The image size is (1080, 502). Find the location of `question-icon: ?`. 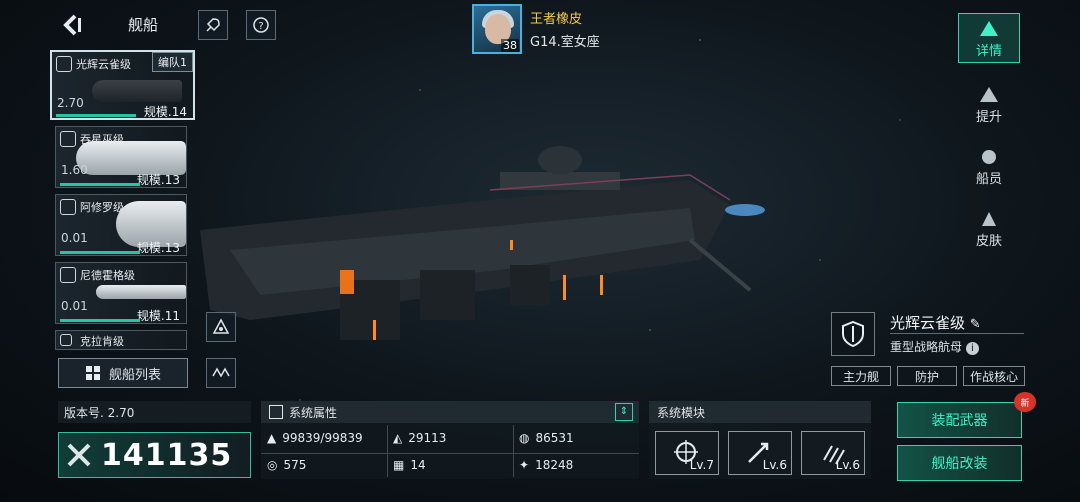

question-icon: ? is located at coordinates (261, 25).